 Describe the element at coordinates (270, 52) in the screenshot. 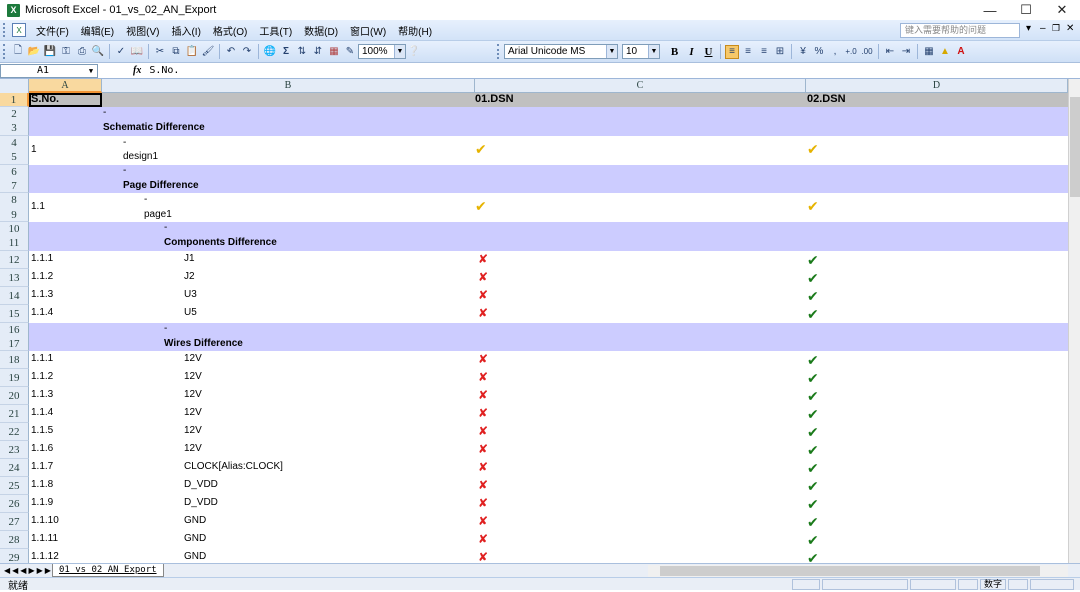

I see `hyperlink-icon: 🌐` at that location.